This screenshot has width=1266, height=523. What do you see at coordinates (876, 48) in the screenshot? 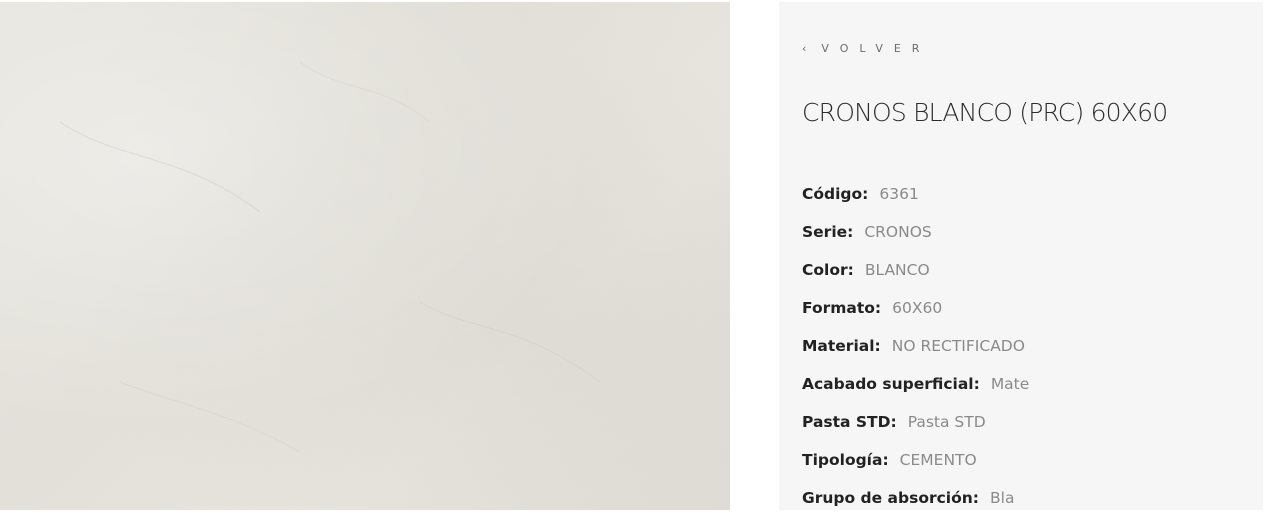
I see `back-label: VOLVER` at bounding box center [876, 48].